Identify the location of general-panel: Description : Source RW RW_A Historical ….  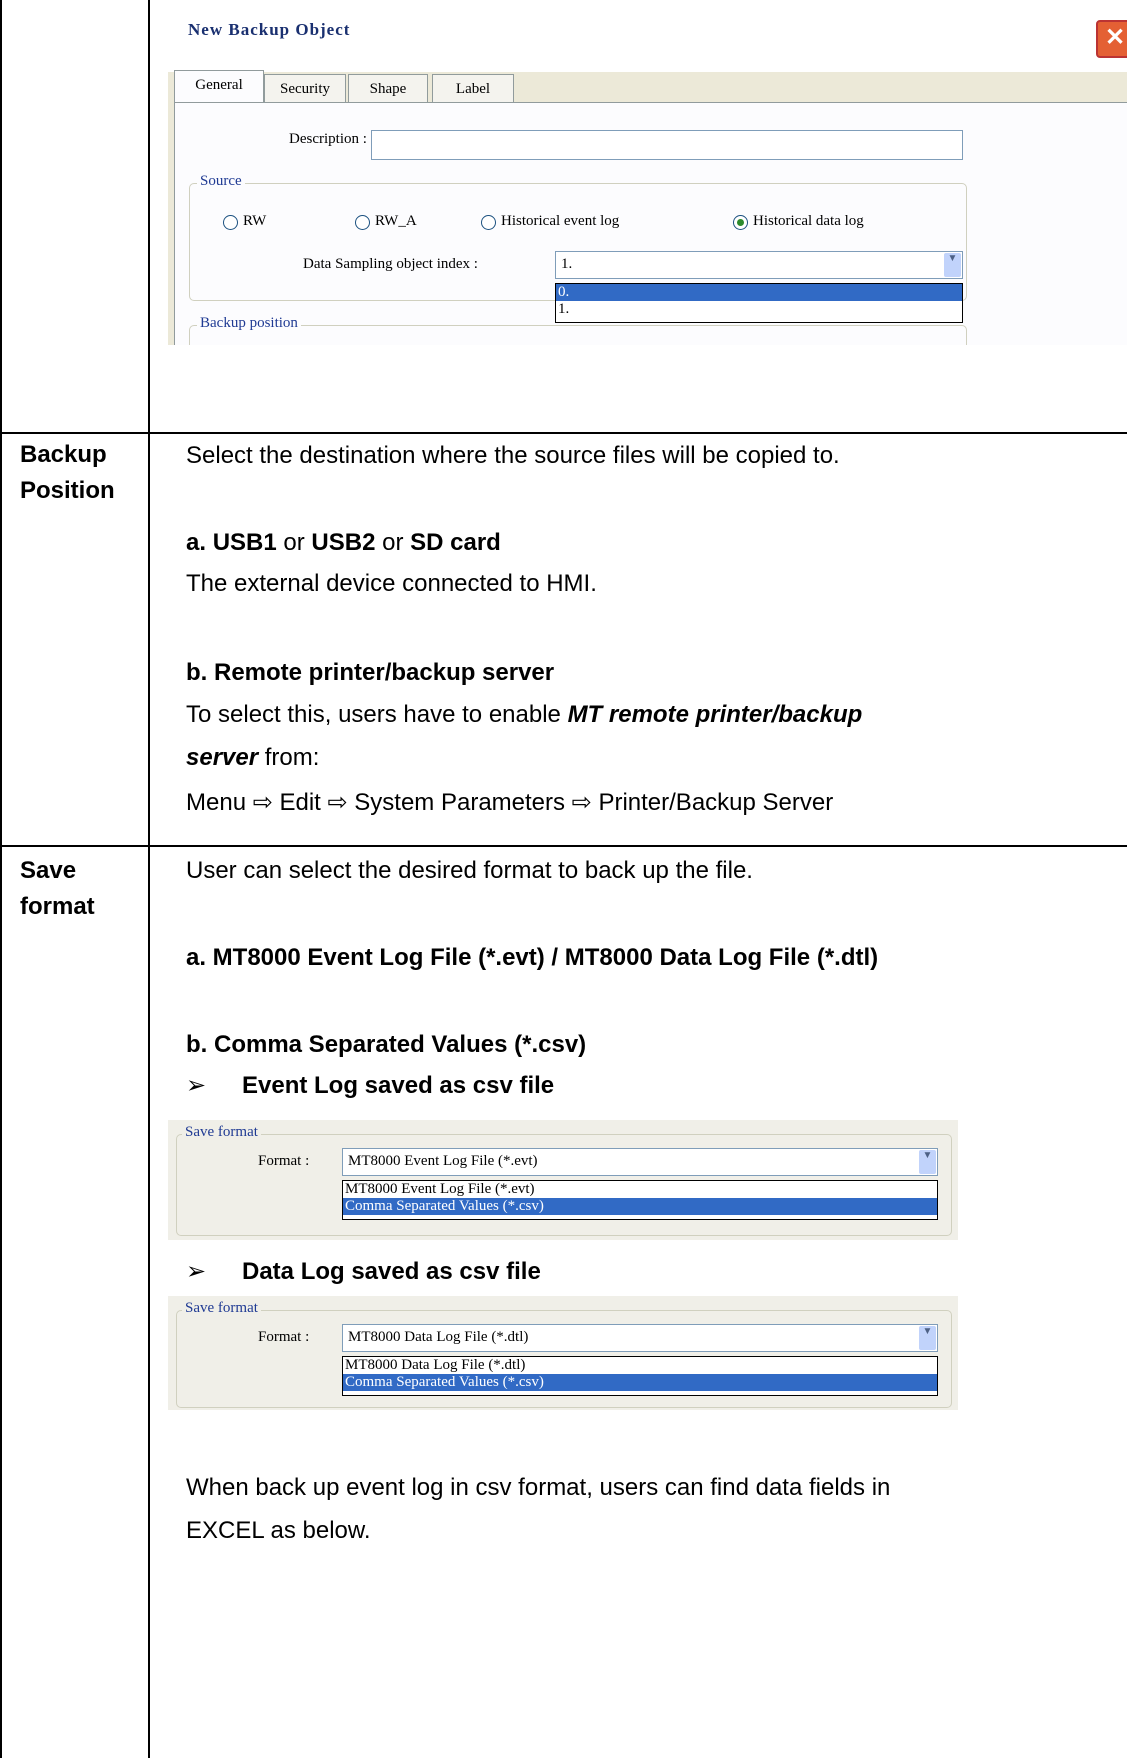
(650, 223).